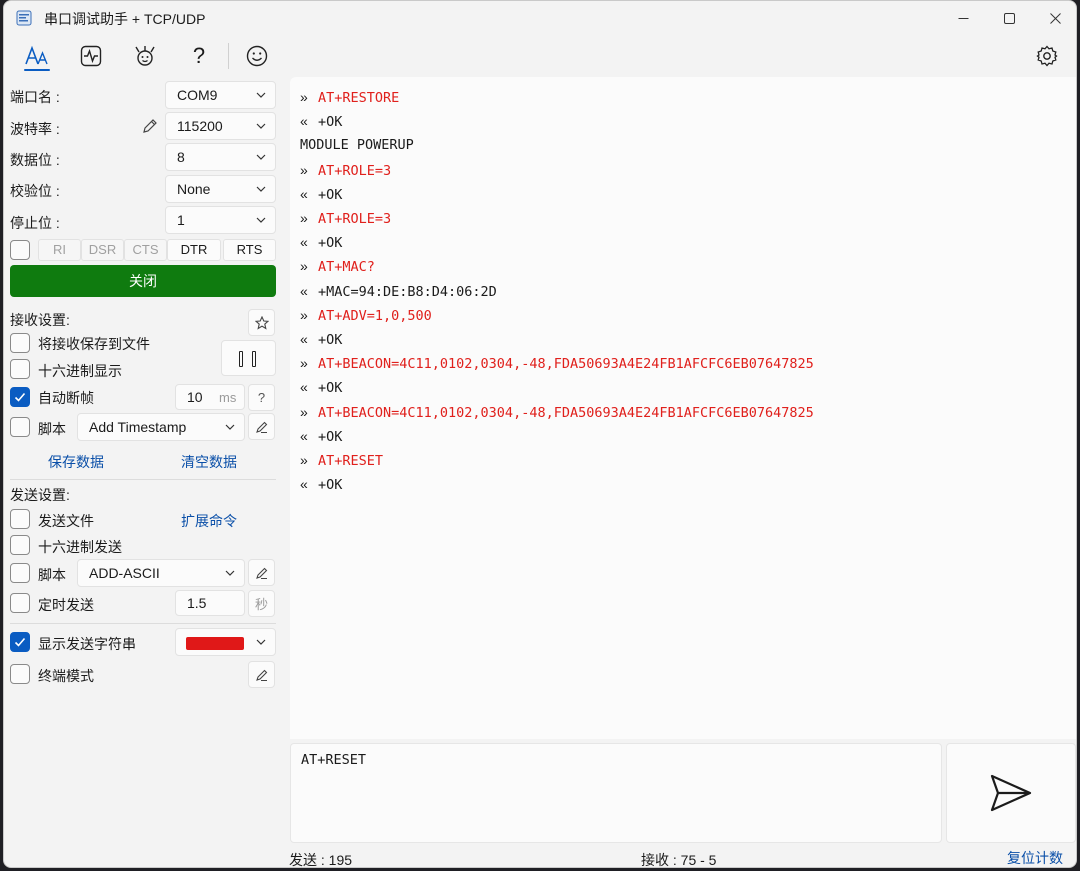 This screenshot has height=871, width=1080. Describe the element at coordinates (228, 56) in the screenshot. I see `toolbar-separator` at that location.